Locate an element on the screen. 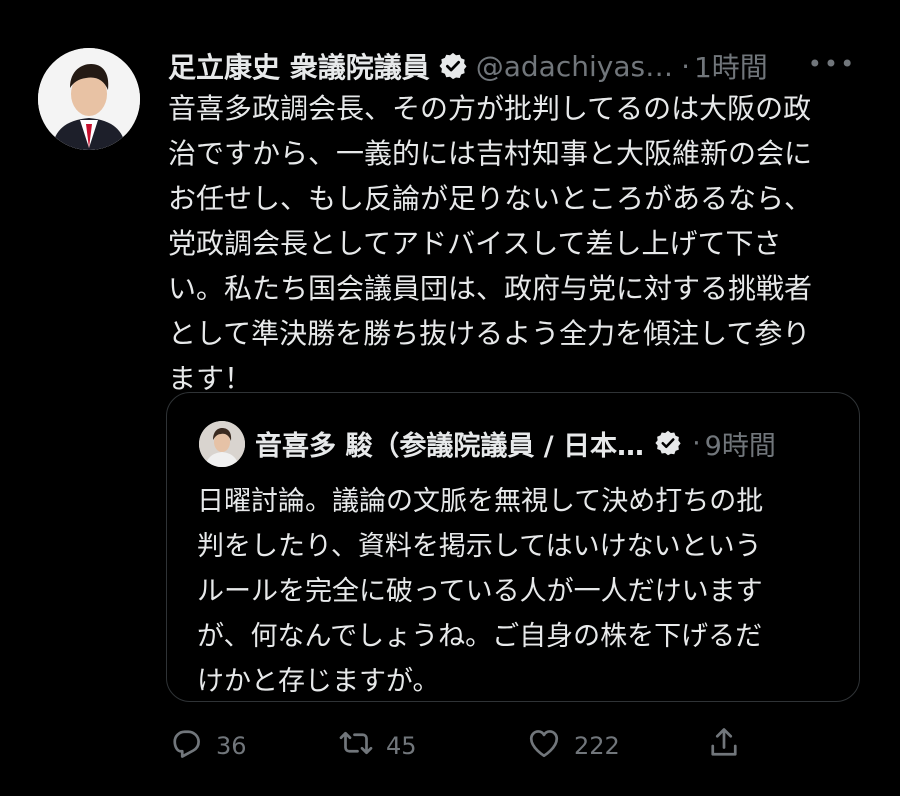  share-button is located at coordinates (724, 746).